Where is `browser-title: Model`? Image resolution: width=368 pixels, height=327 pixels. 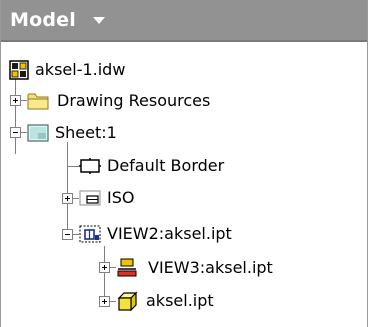 browser-title: Model is located at coordinates (43, 20).